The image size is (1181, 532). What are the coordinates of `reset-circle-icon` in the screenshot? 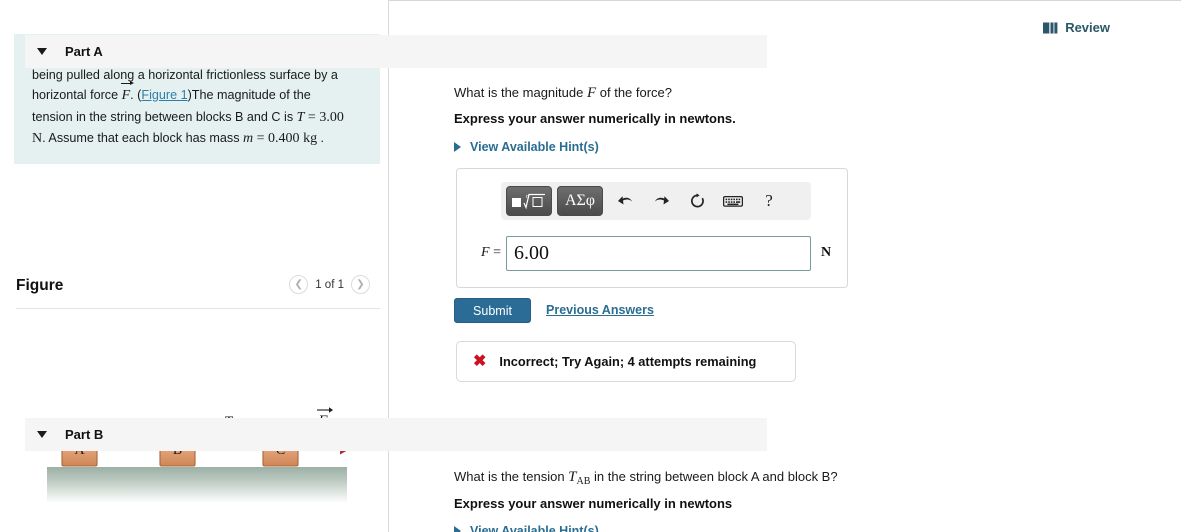 It's located at (697, 201).